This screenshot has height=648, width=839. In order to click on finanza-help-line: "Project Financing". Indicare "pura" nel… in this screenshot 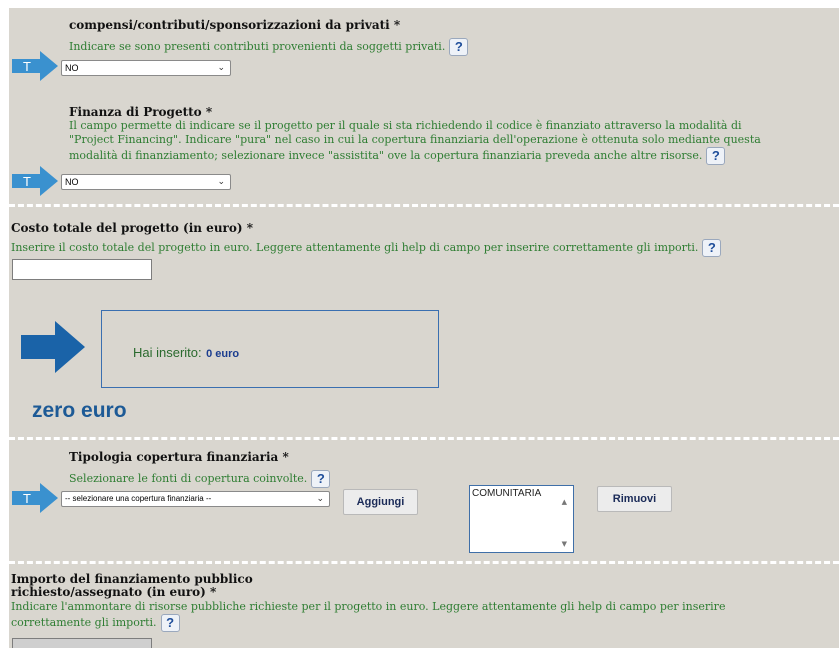, I will do `click(415, 139)`.